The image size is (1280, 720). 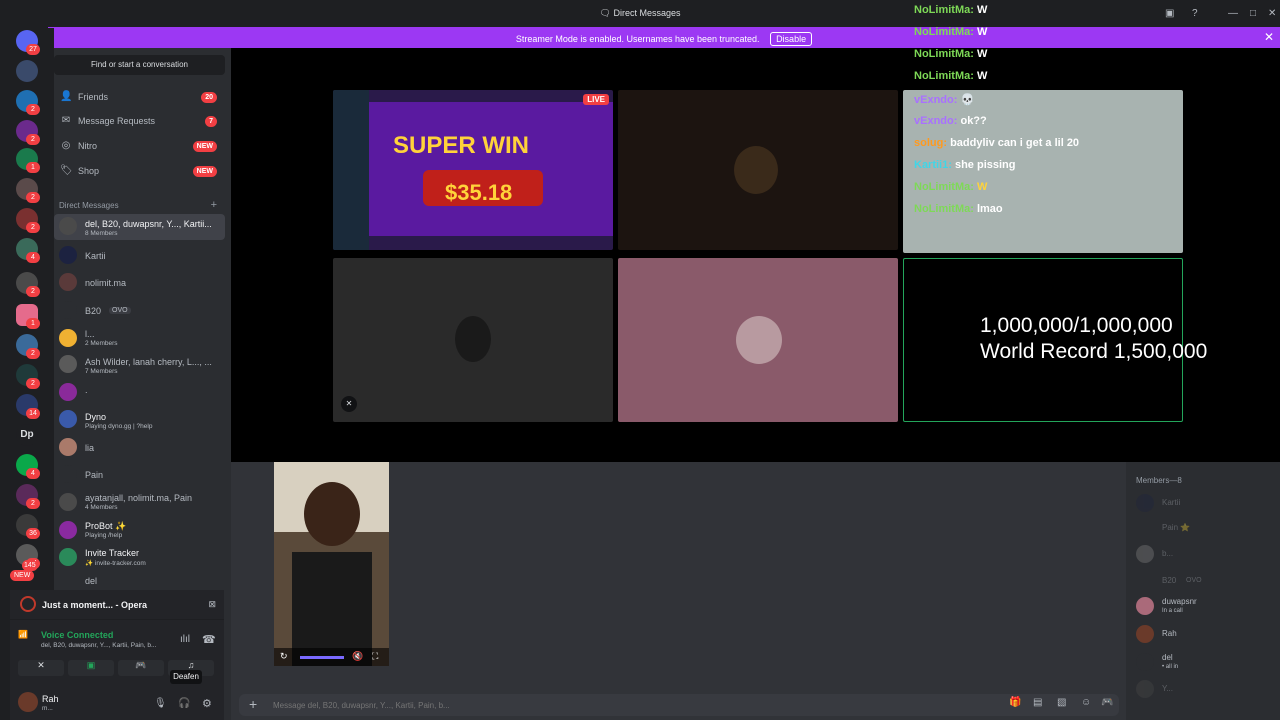 I want to click on nav-message-requests: ✉ Message Requests 7, so click(x=139, y=121).